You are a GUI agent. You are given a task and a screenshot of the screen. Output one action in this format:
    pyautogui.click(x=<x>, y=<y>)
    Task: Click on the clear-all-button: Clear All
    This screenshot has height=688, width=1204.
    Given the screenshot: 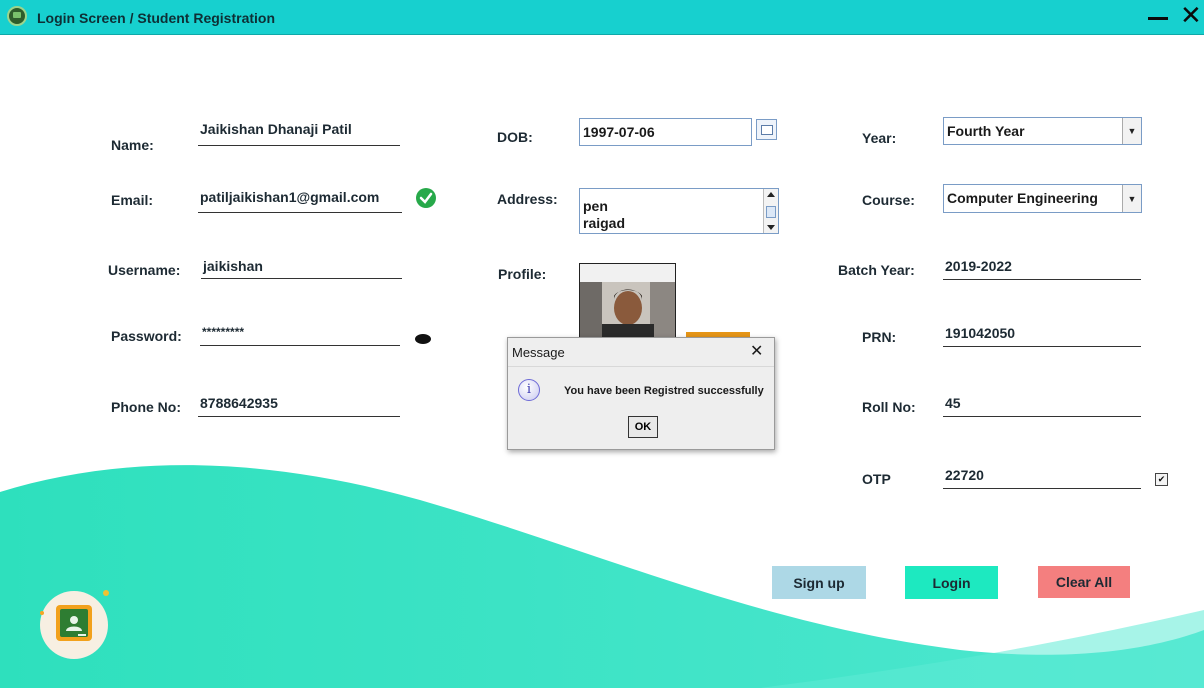 What is the action you would take?
    pyautogui.click(x=1084, y=582)
    